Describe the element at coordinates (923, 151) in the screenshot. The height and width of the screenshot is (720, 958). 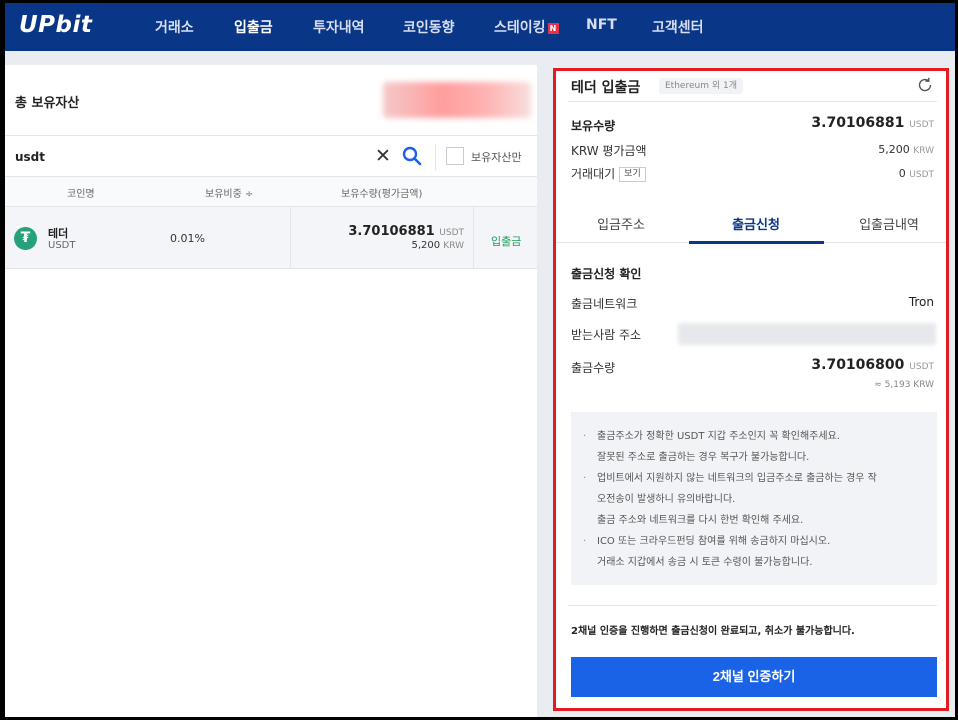
I see `krw-unit: KRW` at that location.